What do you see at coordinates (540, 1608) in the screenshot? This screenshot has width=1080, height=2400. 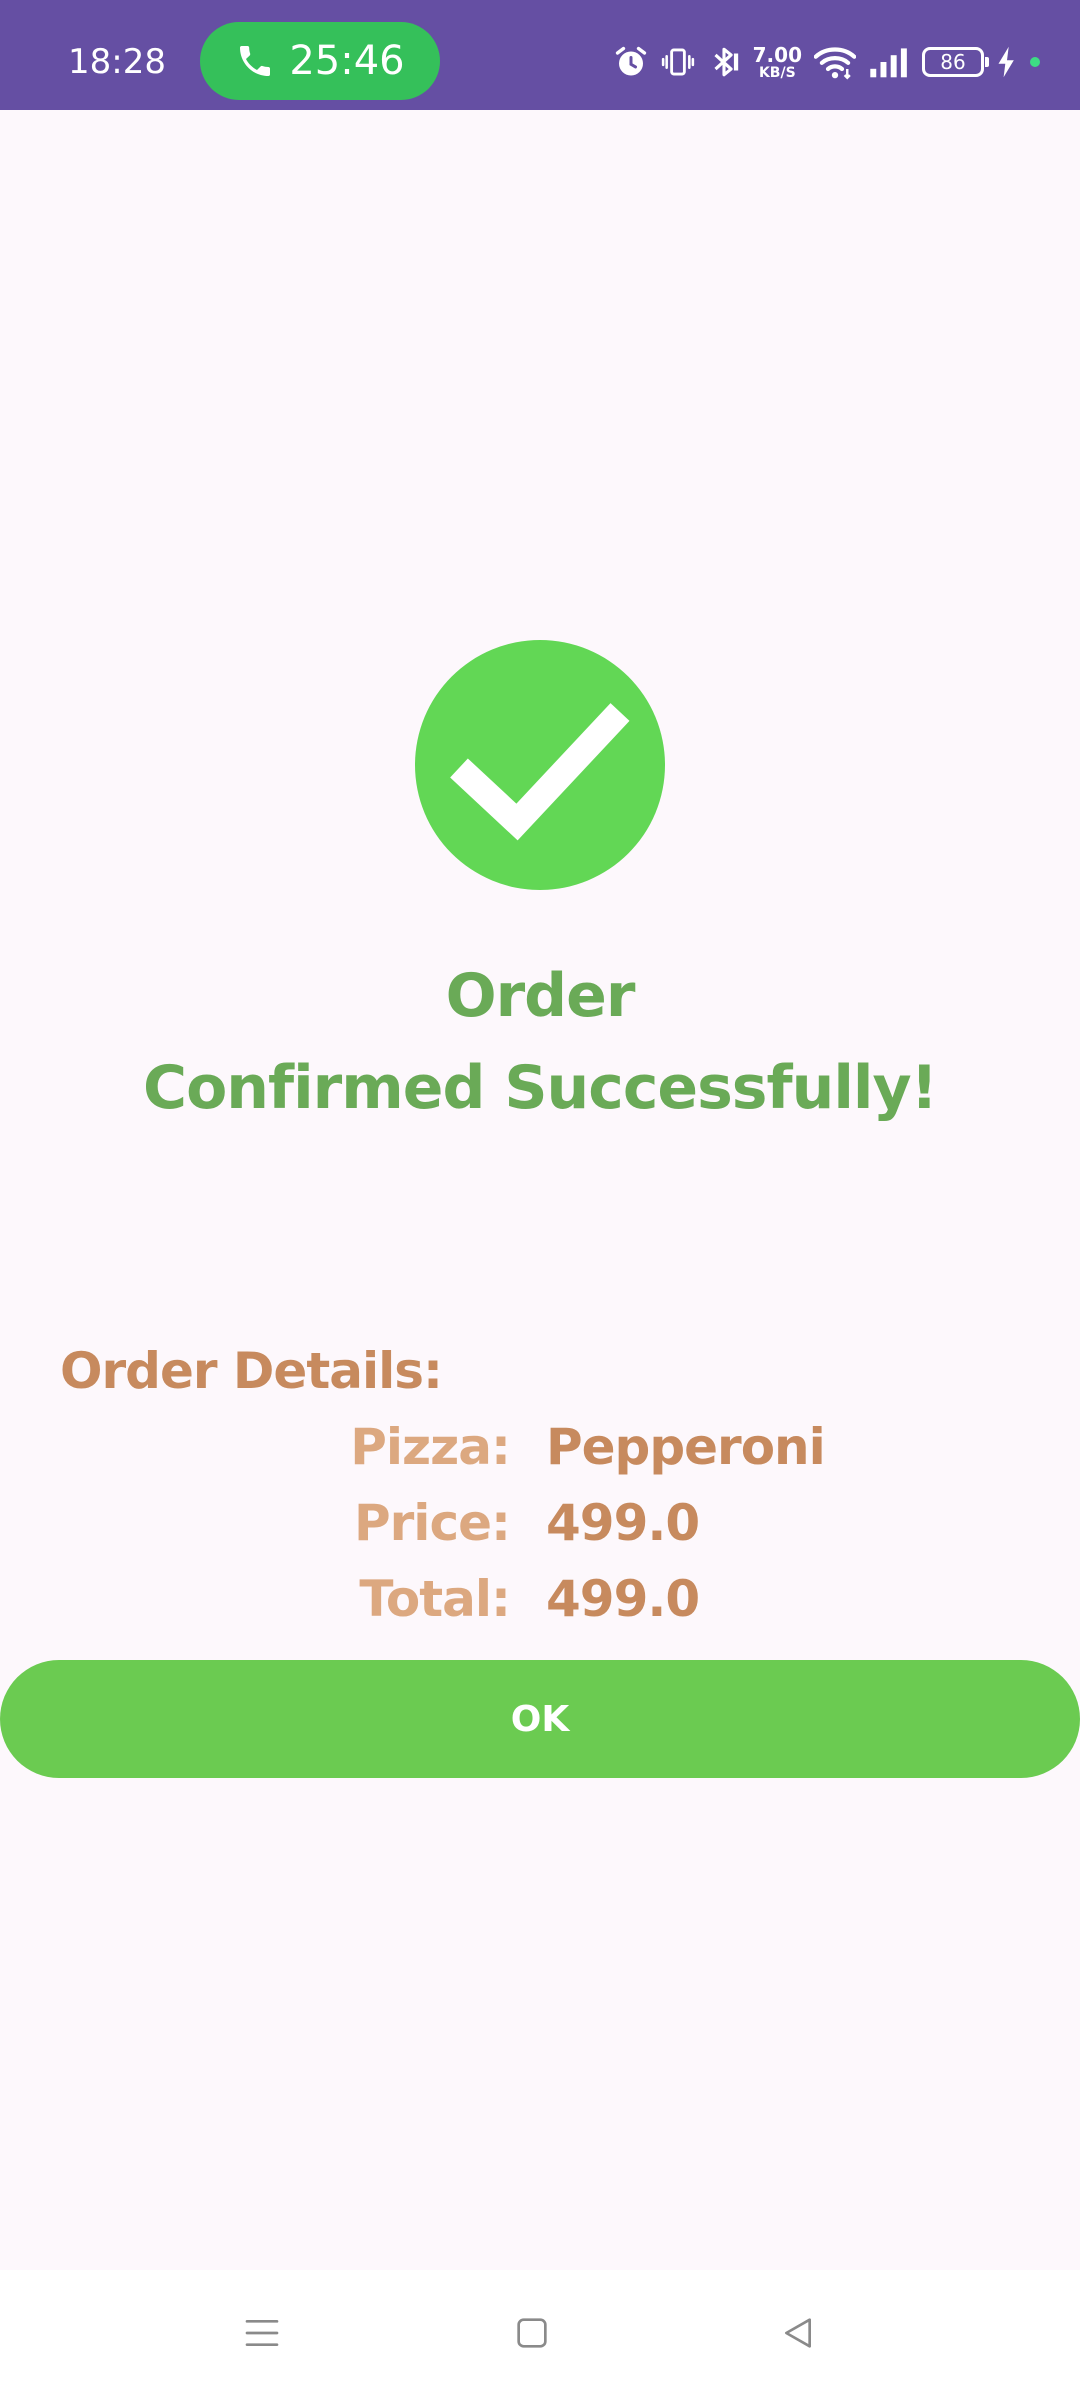 I see `detail-row-total: Total: 499.0` at bounding box center [540, 1608].